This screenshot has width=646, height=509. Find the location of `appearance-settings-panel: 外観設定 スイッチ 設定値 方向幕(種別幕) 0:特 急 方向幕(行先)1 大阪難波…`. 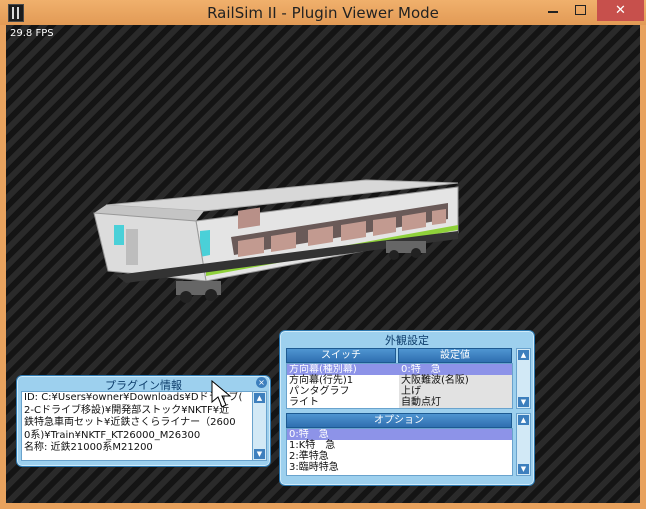

appearance-settings-panel: 外観設定 スイッチ 設定値 方向幕(種別幕) 0:特 急 方向幕(行先)1 大阪難波… is located at coordinates (407, 408).